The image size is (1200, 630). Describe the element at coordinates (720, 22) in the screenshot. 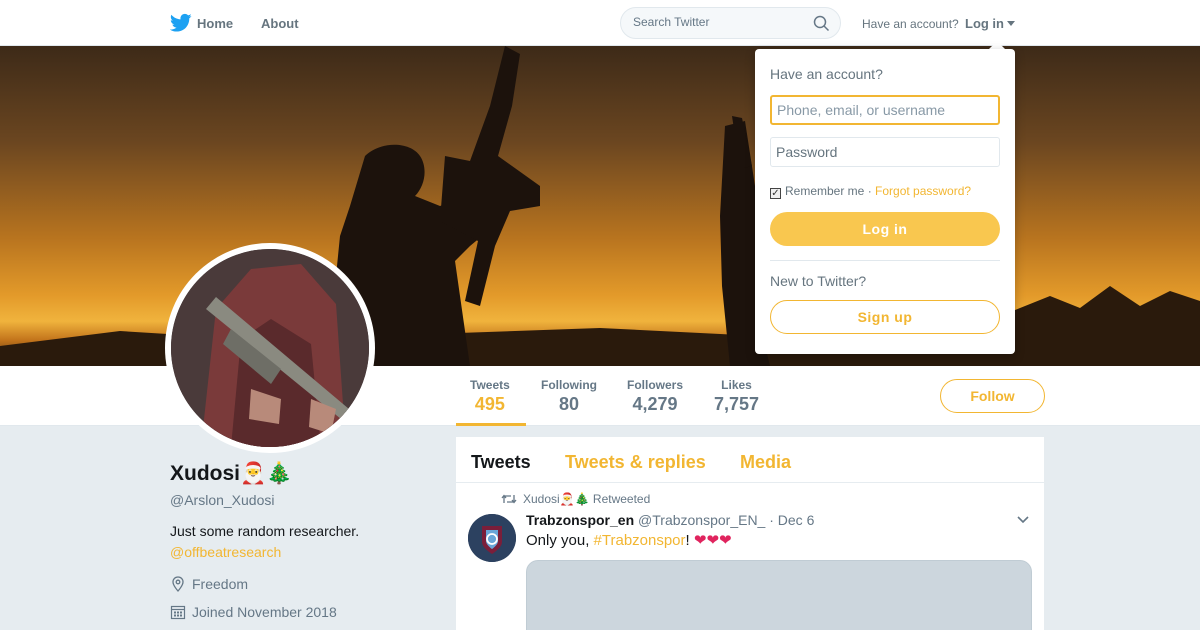

I see `search-input` at that location.